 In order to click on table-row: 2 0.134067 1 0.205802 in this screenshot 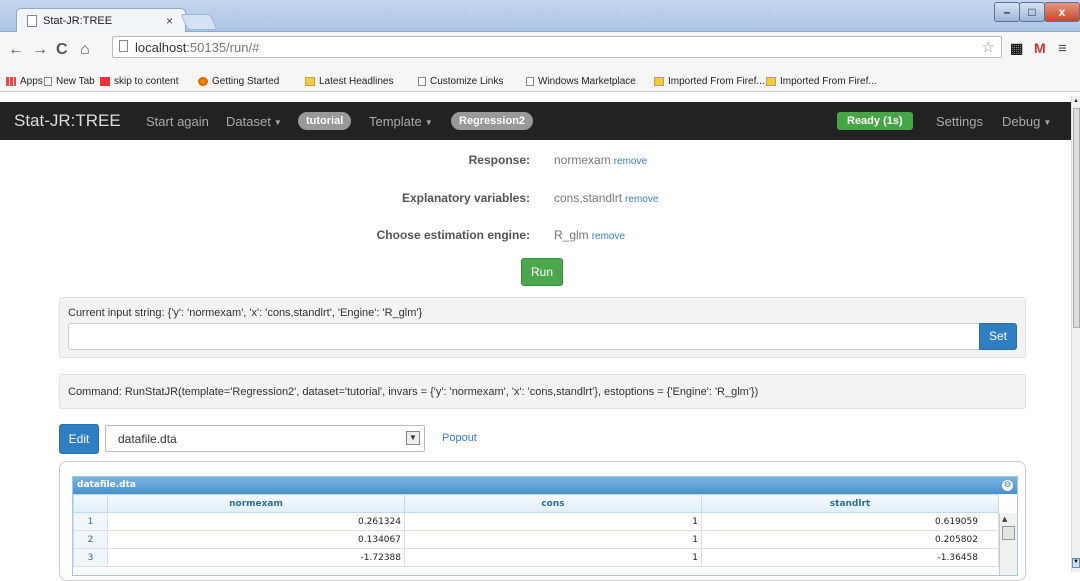, I will do `click(536, 539)`.